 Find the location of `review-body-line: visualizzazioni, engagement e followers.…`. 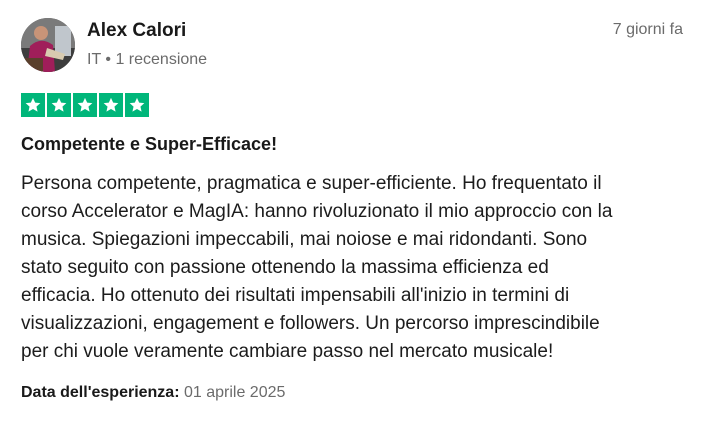

review-body-line: visualizzazioni, engagement e followers.… is located at coordinates (310, 323).